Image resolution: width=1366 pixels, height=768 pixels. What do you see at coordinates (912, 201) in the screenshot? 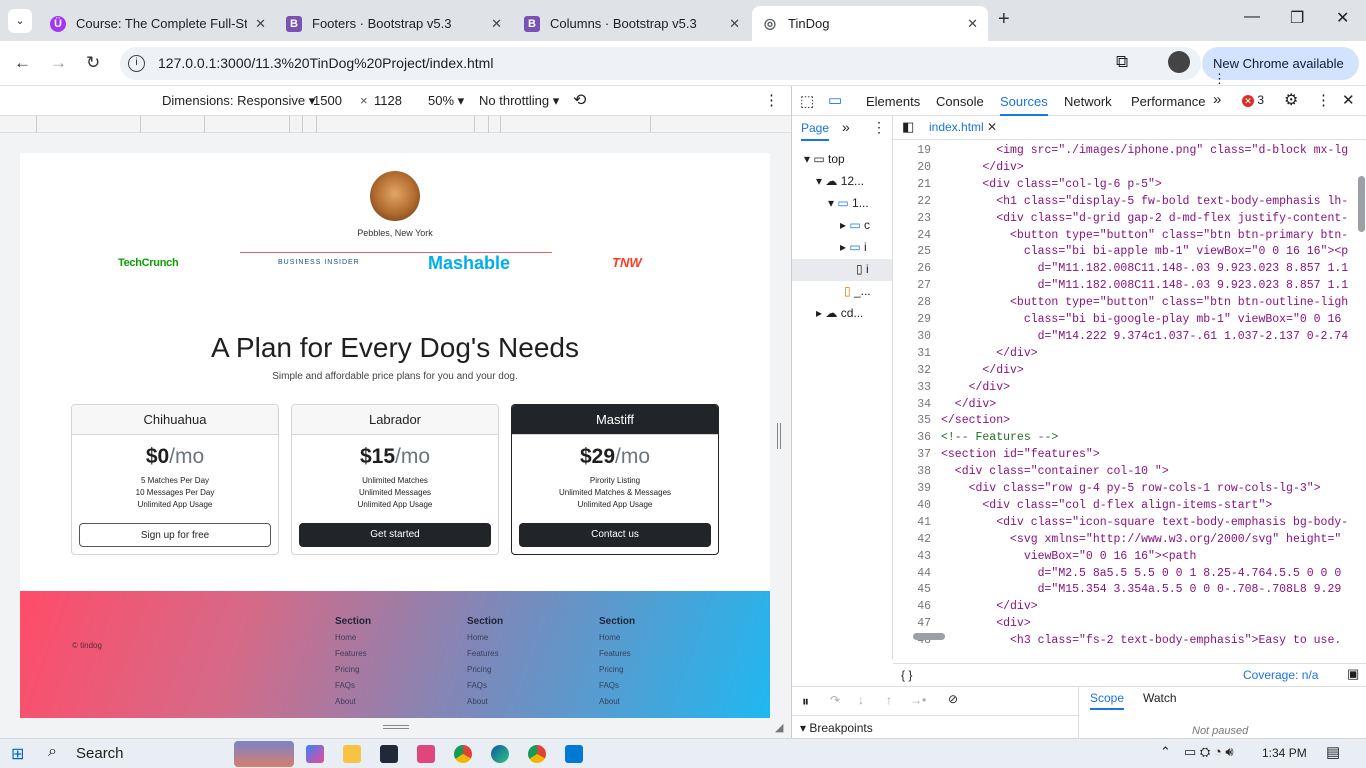
I see `line-number: 22` at bounding box center [912, 201].